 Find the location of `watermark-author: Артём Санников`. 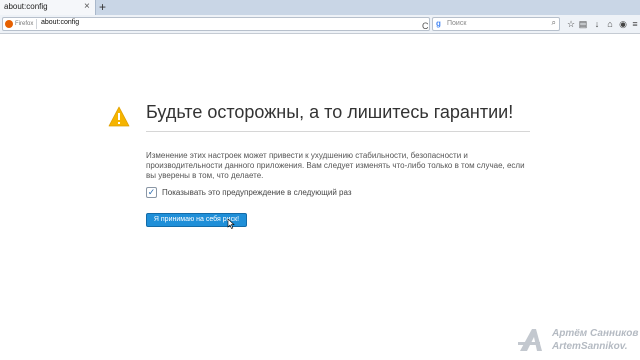

watermark-author: Артём Санников is located at coordinates (595, 333).